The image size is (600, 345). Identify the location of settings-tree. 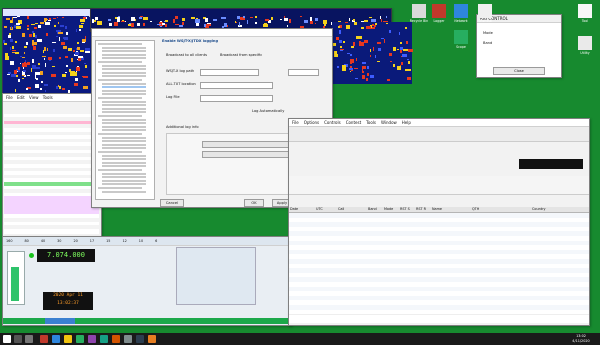
(125, 120).